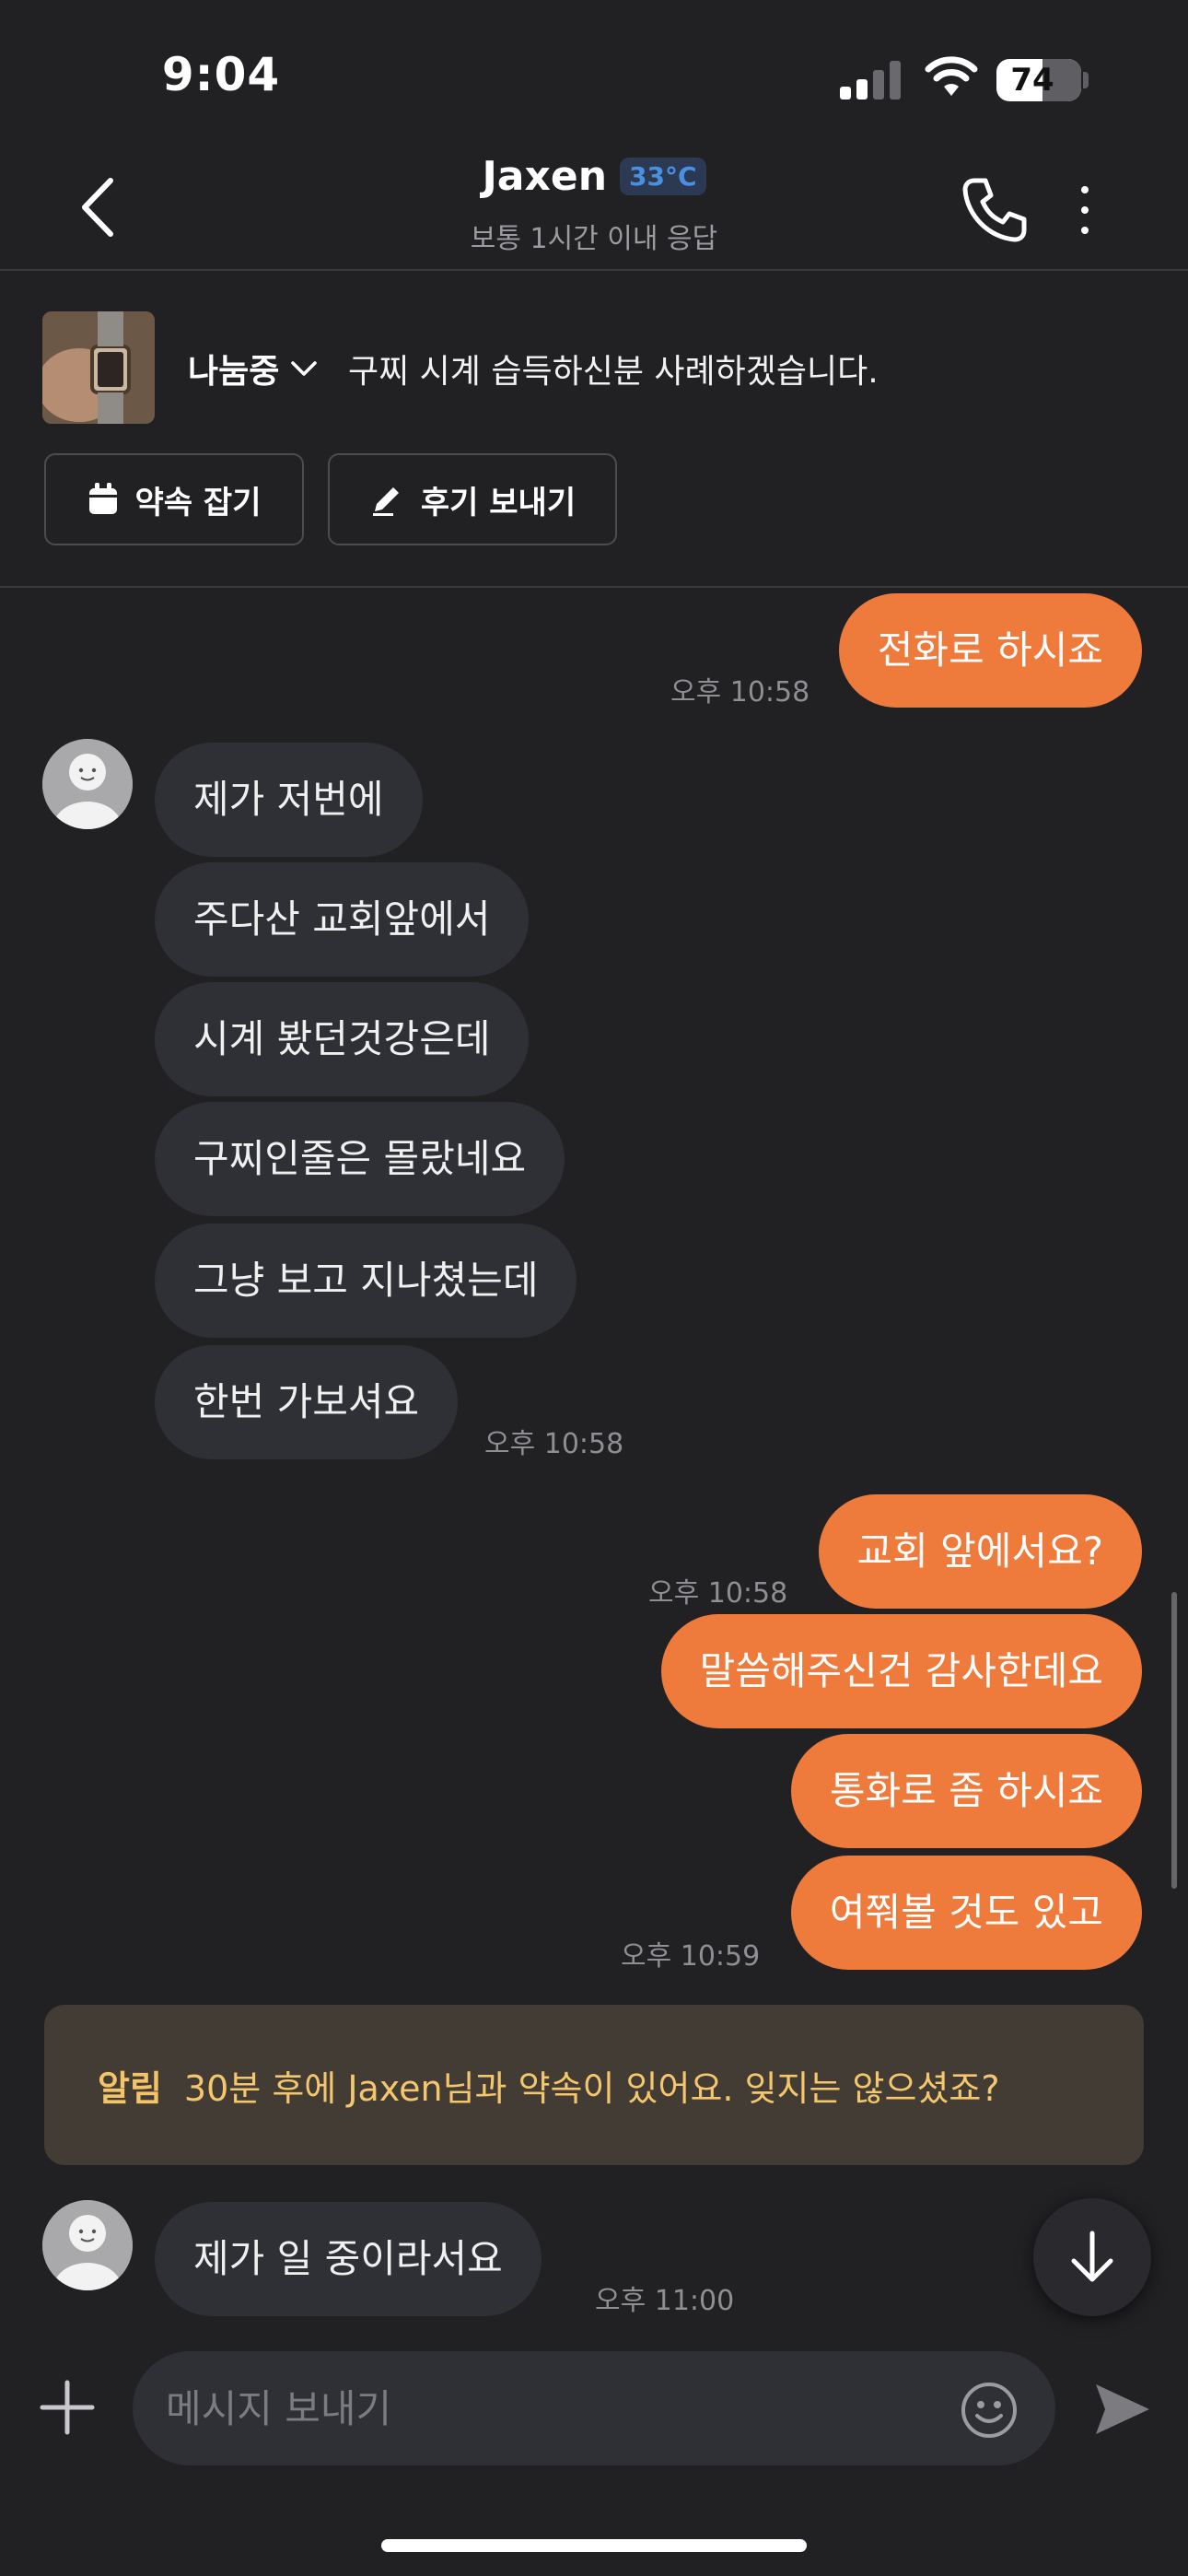 The width and height of the screenshot is (1188, 2576). I want to click on chevron-down-icon, so click(304, 368).